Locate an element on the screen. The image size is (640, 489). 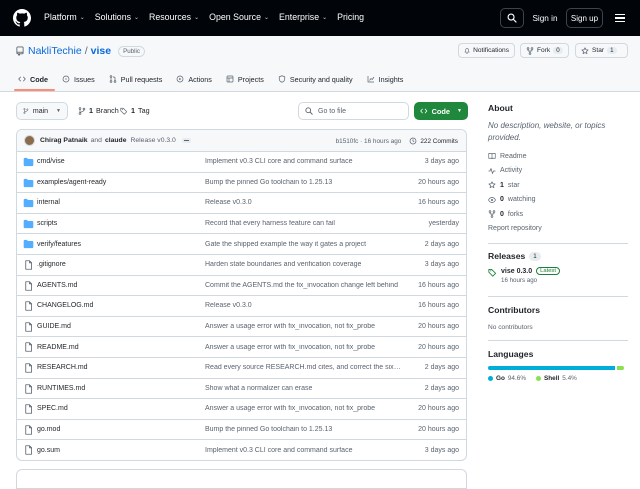
go-to-file-input: Go to file is located at coordinates (353, 111).